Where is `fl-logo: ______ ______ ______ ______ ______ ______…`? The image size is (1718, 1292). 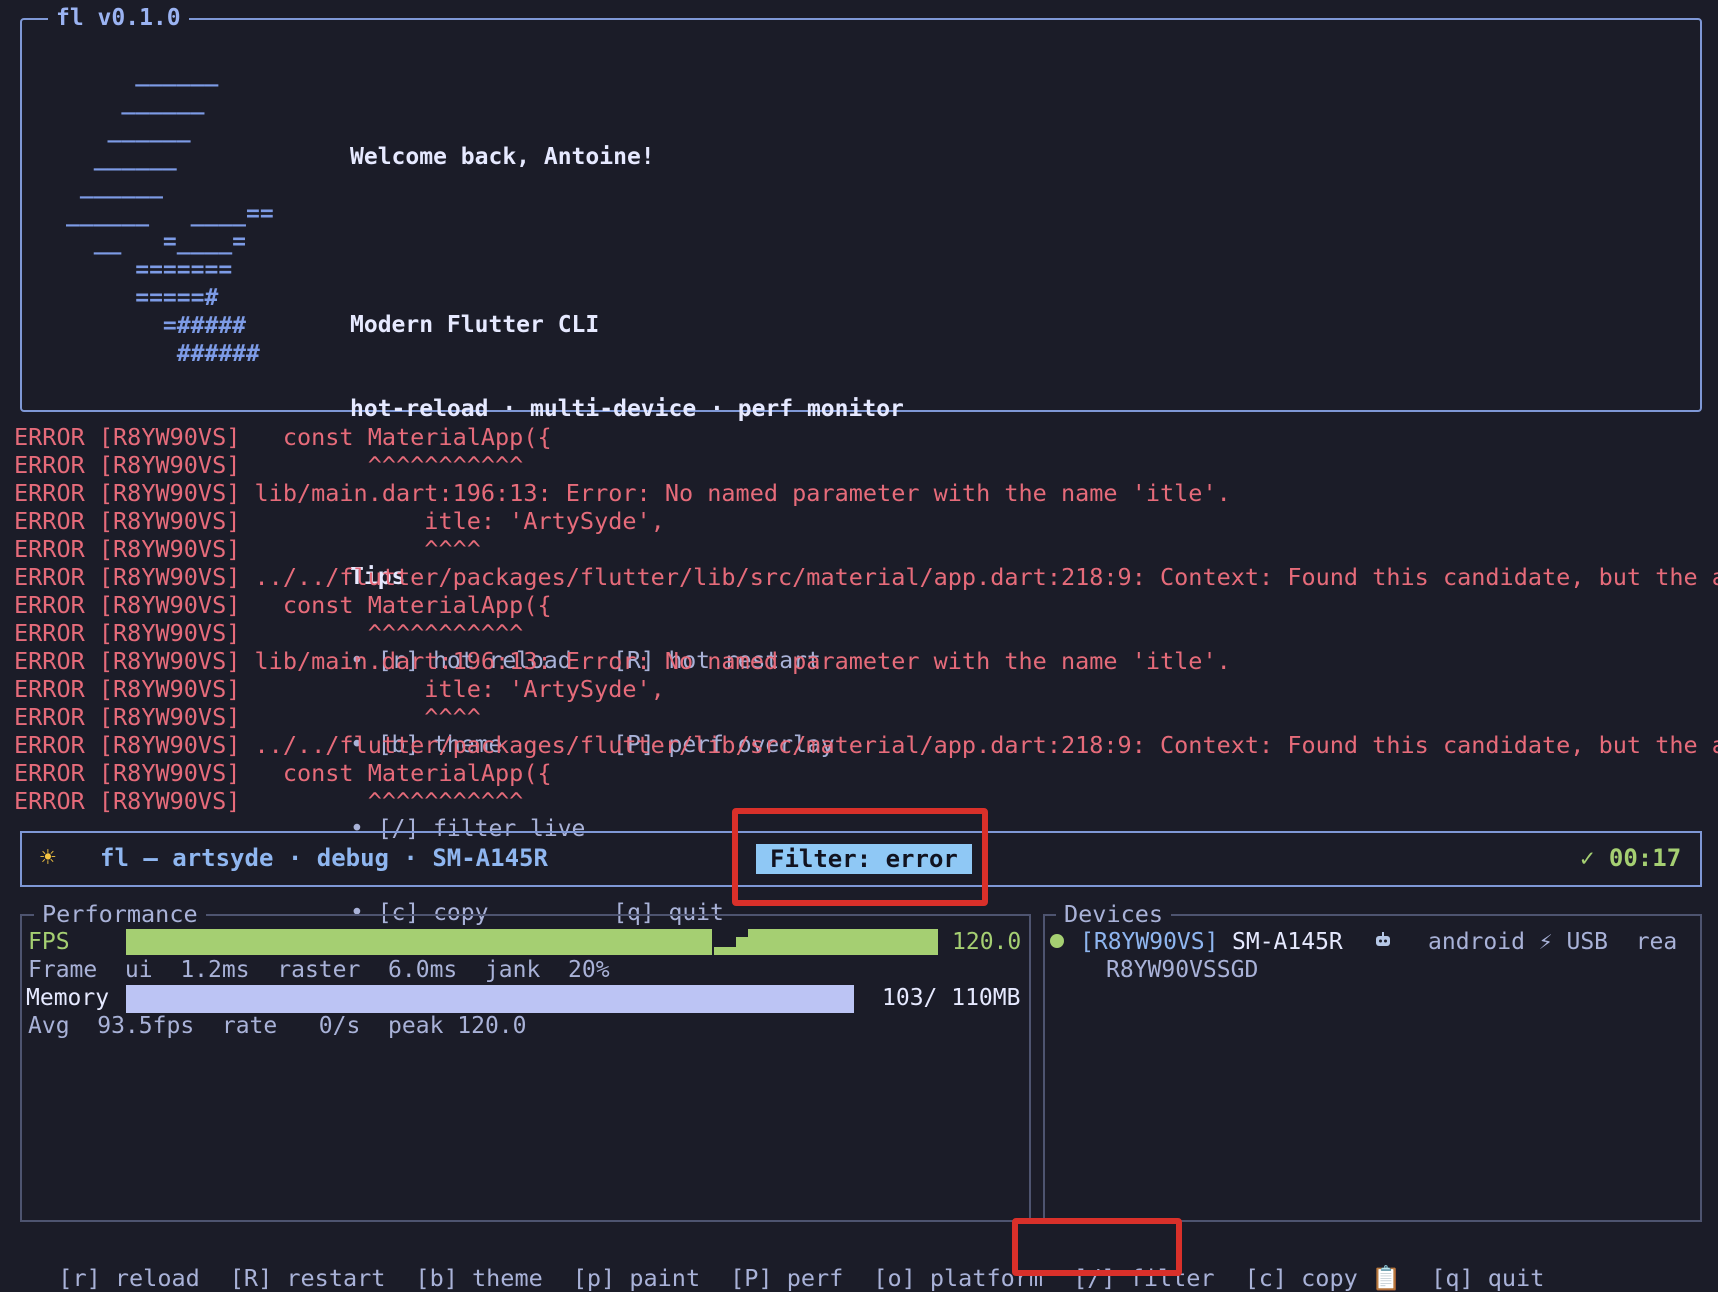
fl-logo: ______ ______ ______ ______ ______ ______… is located at coordinates (170, 214).